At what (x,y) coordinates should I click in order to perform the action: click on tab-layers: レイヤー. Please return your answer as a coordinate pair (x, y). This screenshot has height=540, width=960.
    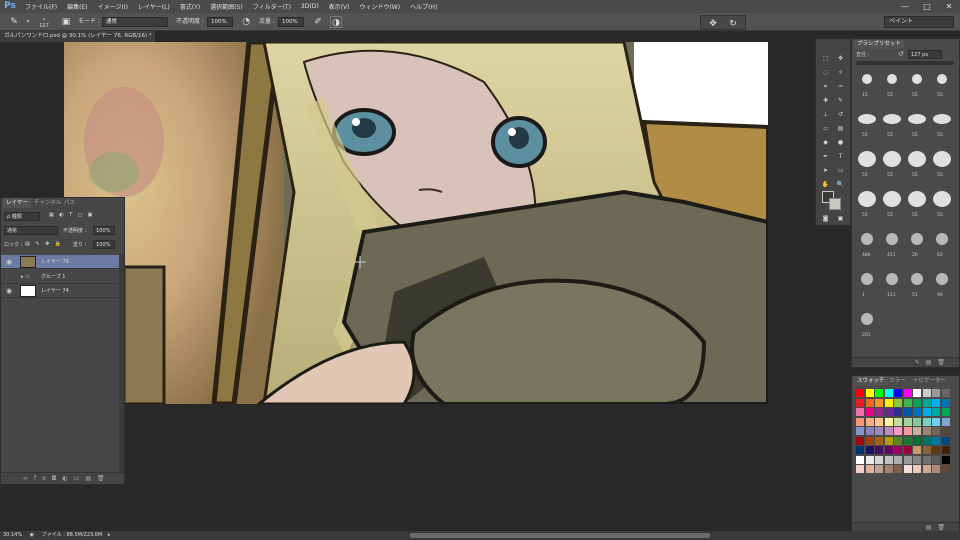
    Looking at the image, I should click on (17, 203).